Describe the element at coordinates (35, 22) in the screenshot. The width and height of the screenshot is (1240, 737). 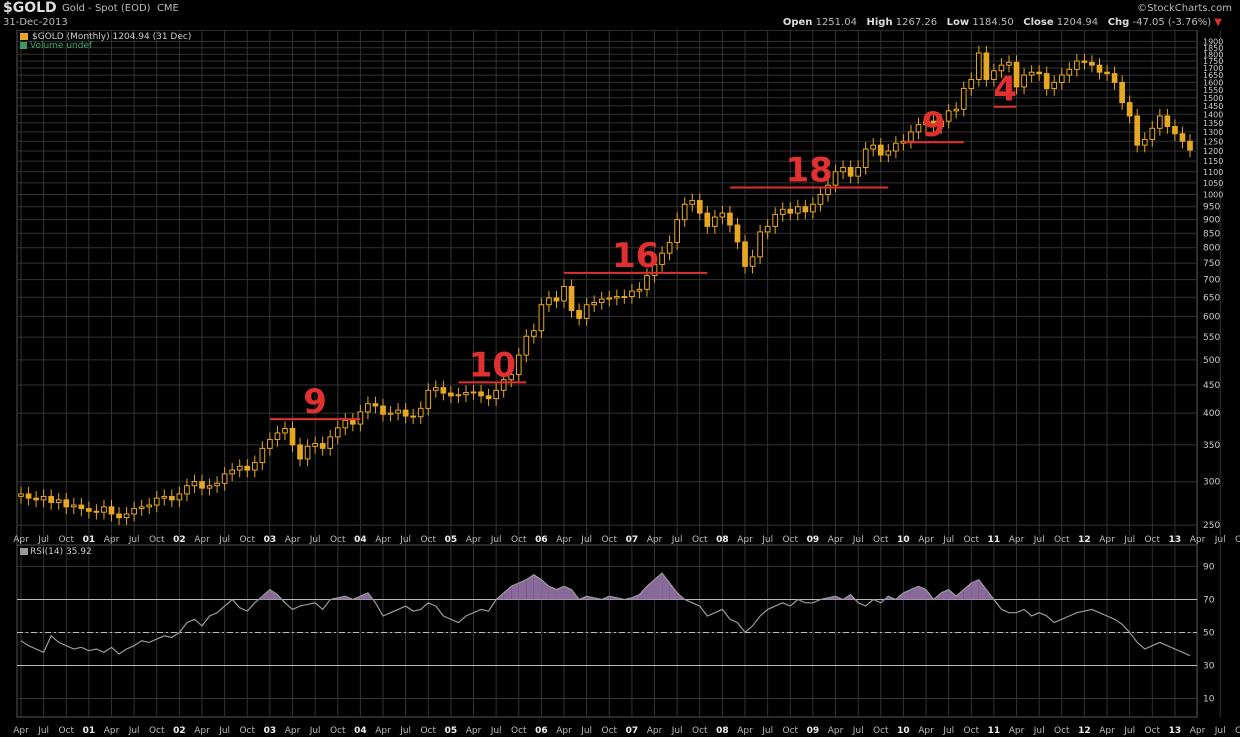
I see `chart-date: 31-Dec-2013` at that location.